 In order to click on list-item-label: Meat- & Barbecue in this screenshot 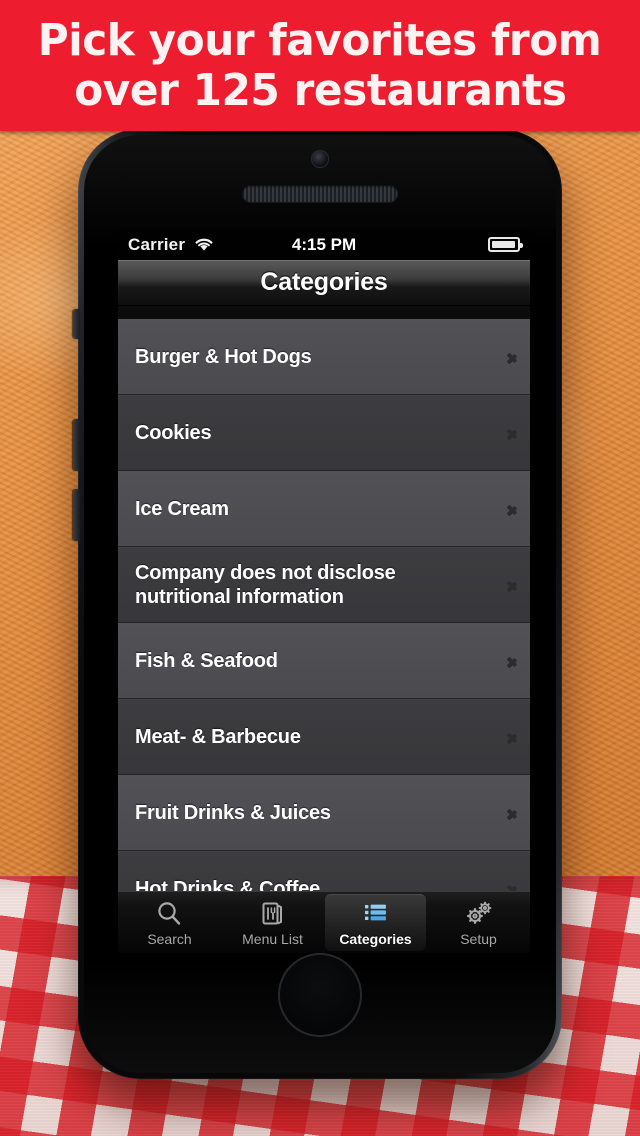, I will do `click(218, 737)`.